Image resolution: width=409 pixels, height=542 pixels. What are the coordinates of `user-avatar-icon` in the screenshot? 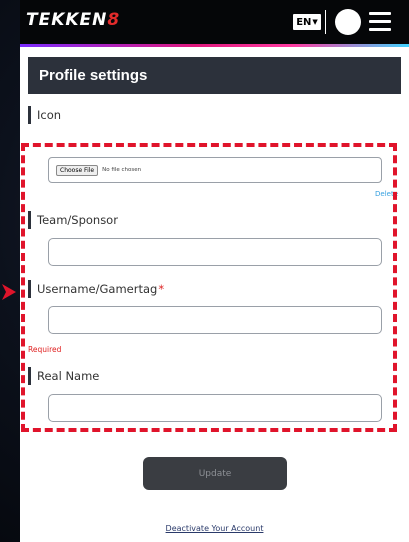 It's located at (348, 22).